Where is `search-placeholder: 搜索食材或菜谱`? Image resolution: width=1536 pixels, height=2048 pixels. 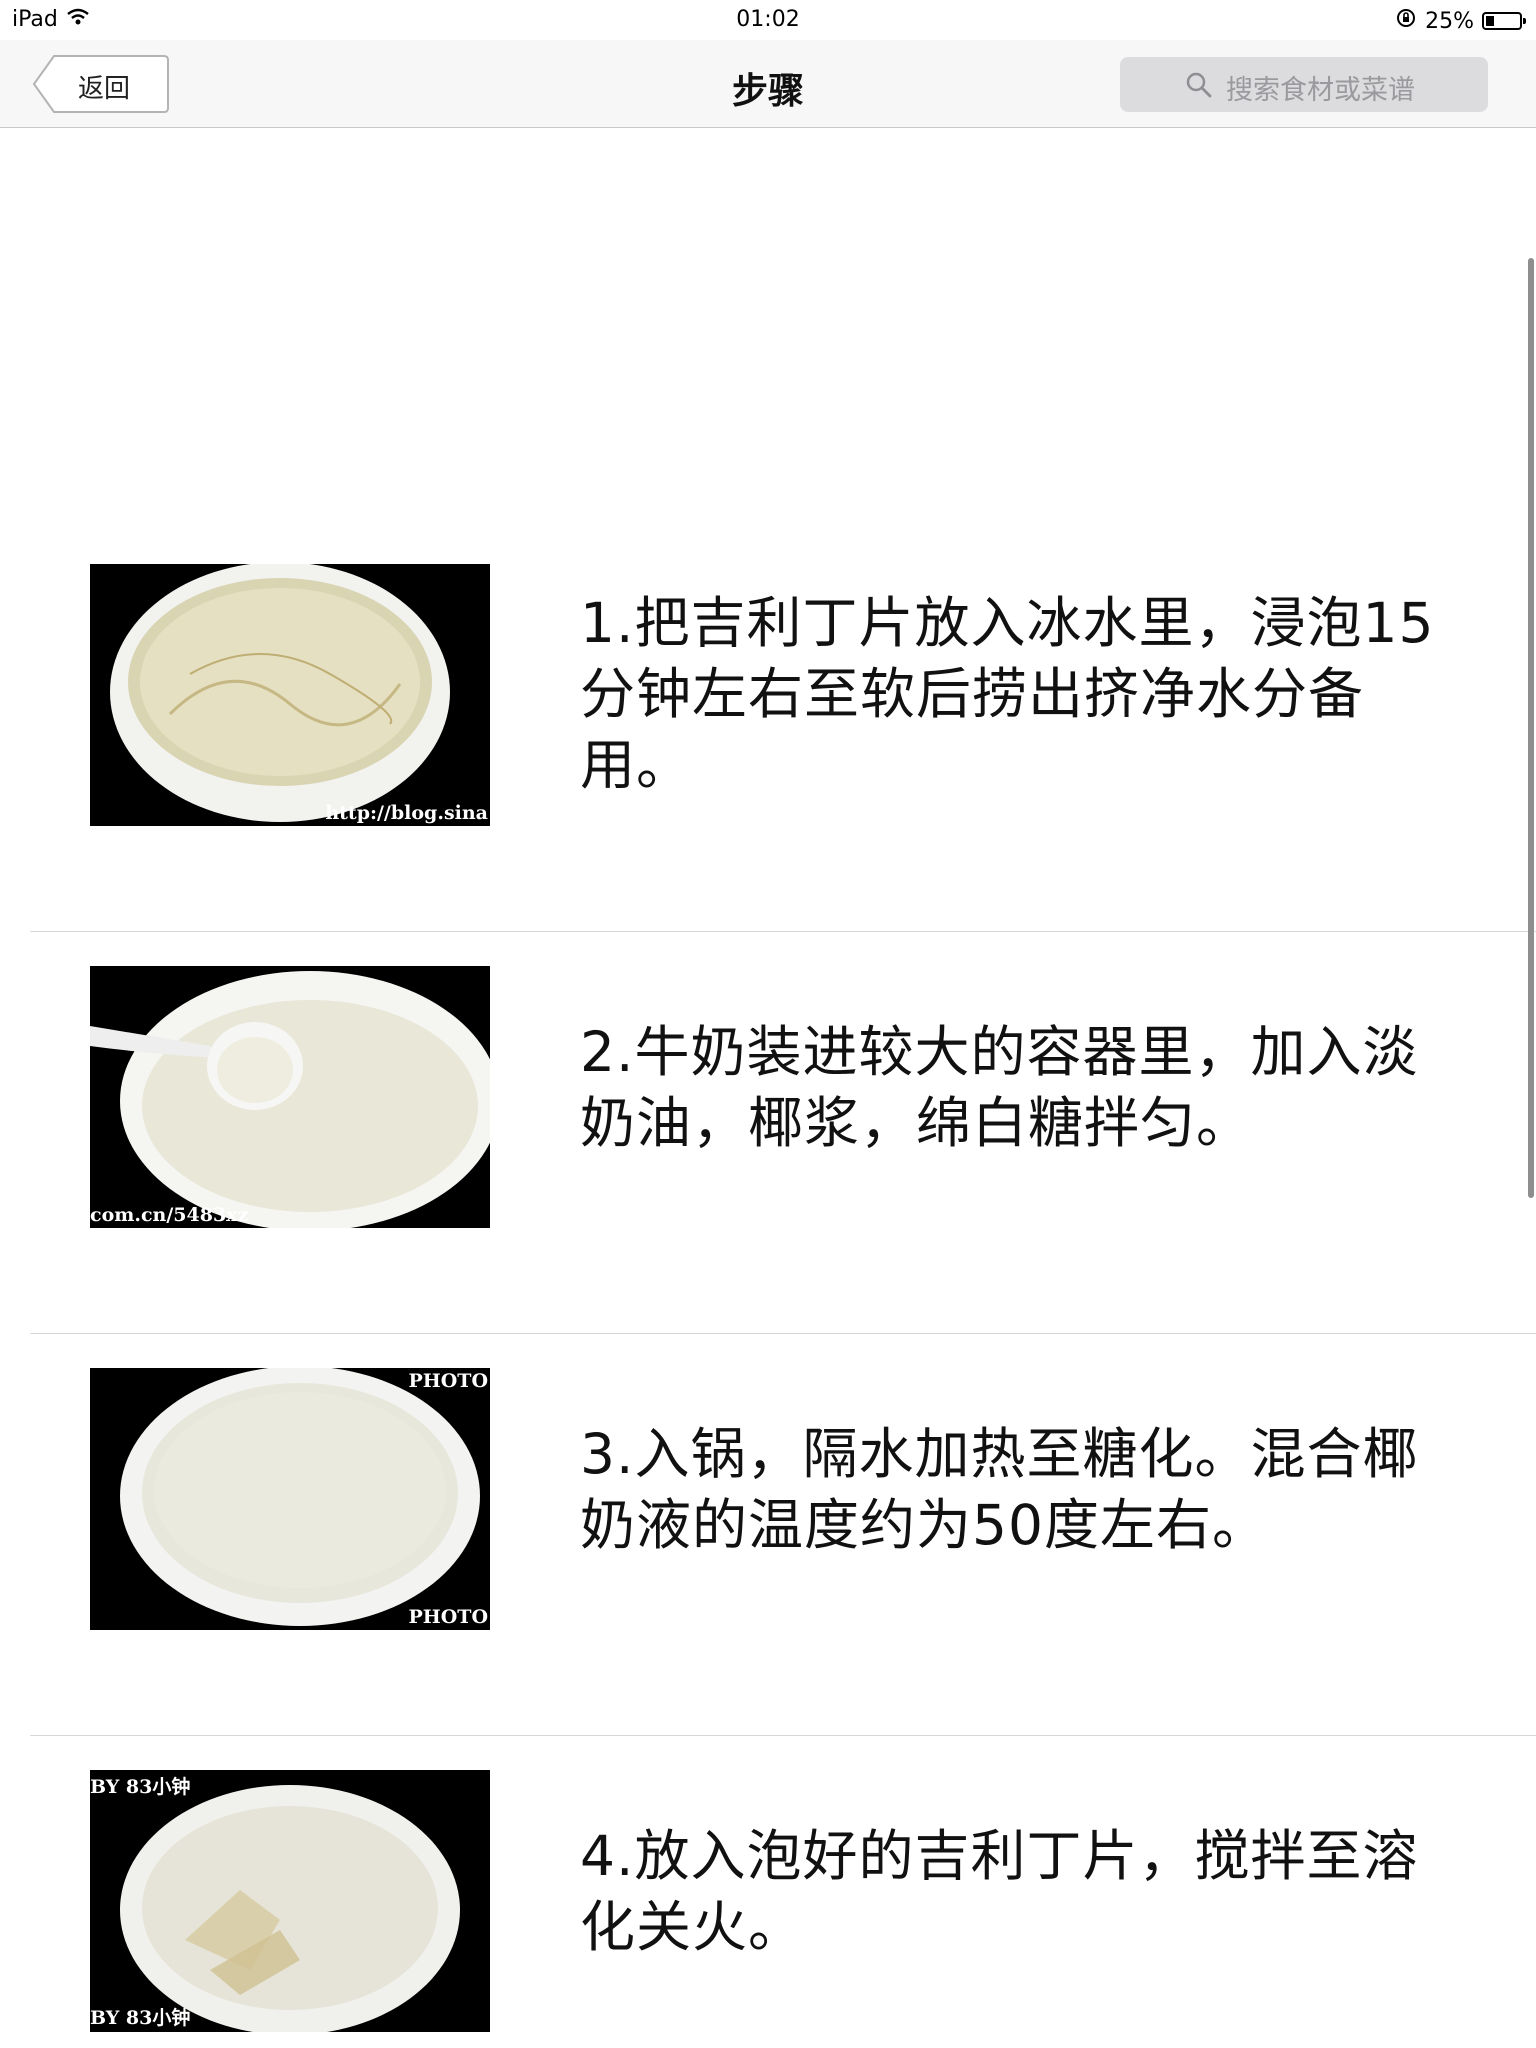 search-placeholder: 搜索食材或菜谱 is located at coordinates (1320, 90).